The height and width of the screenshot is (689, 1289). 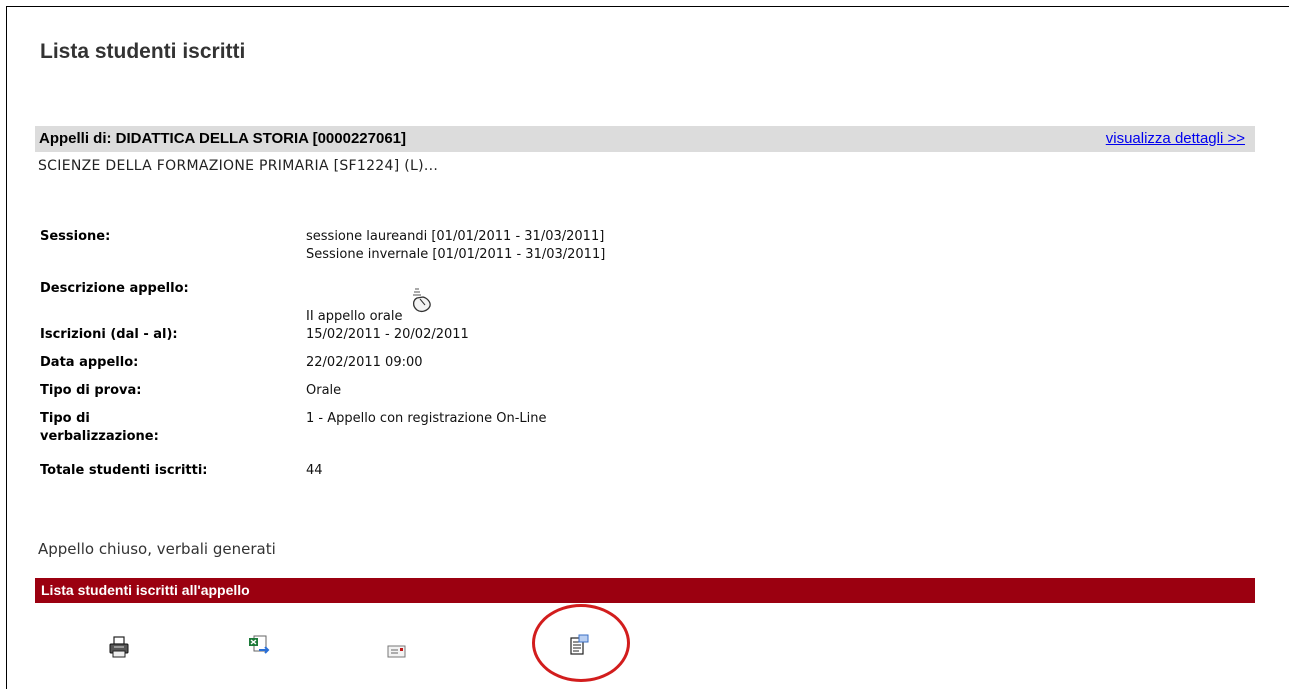 I want to click on info-label: Tipo di, so click(x=65, y=418).